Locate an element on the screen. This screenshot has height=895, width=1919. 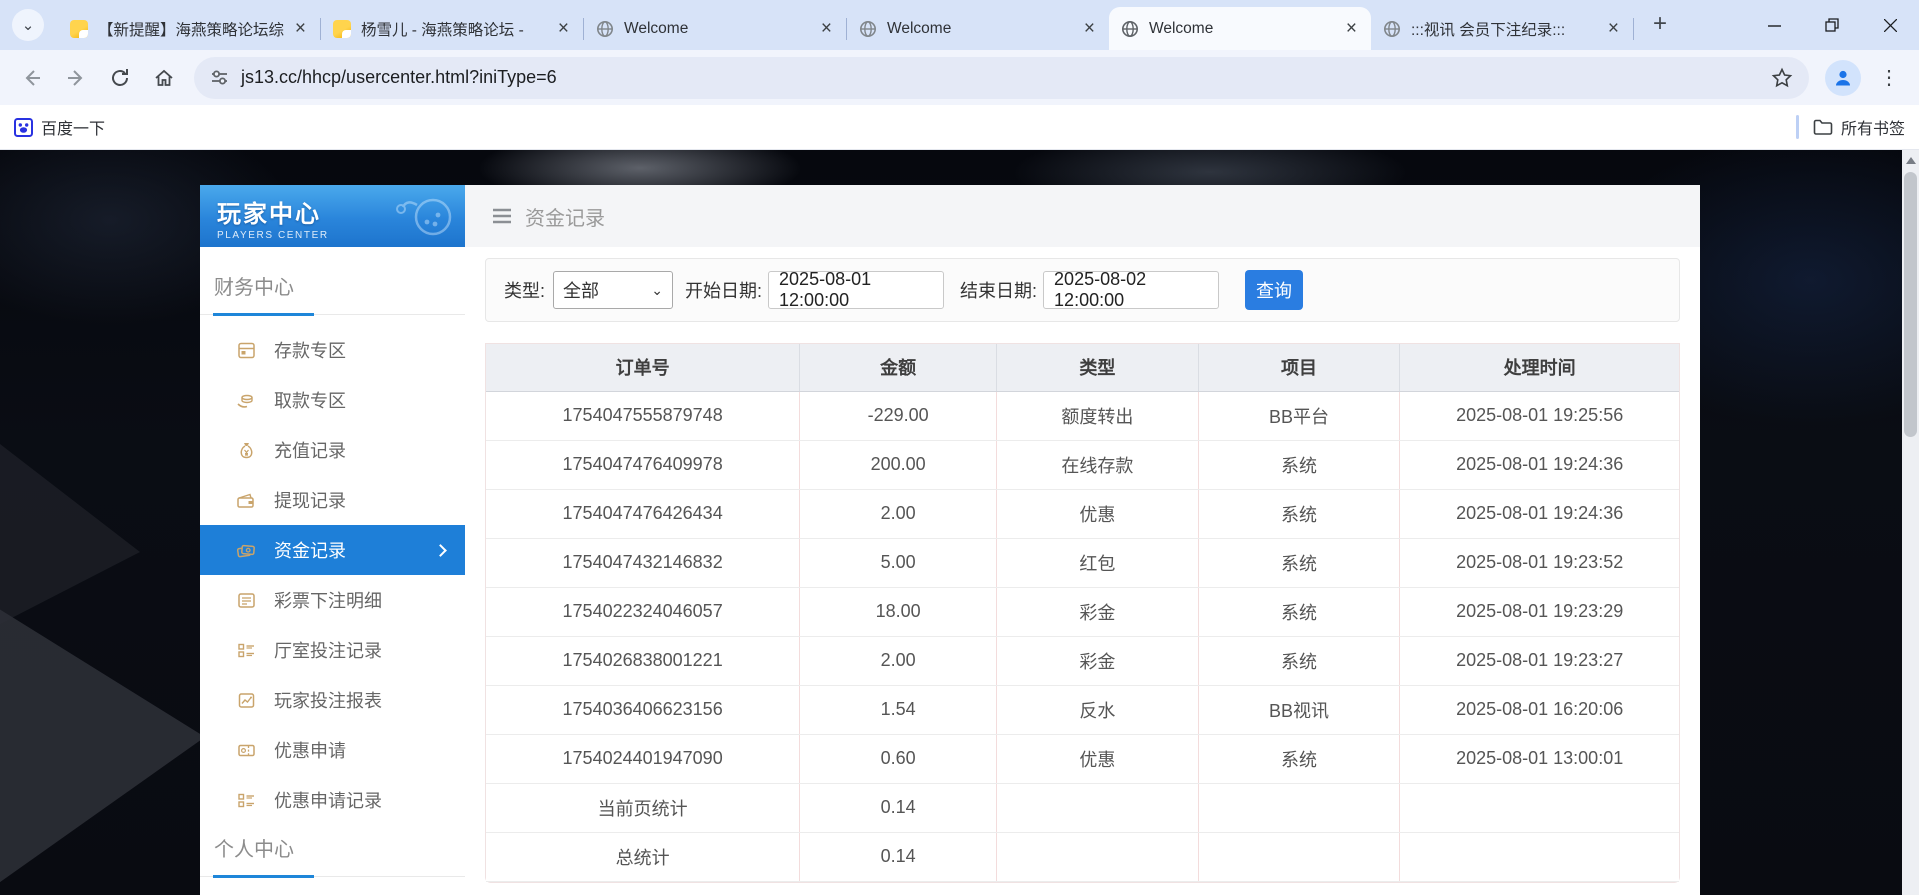
lottery-detail-icon is located at coordinates (246, 600).